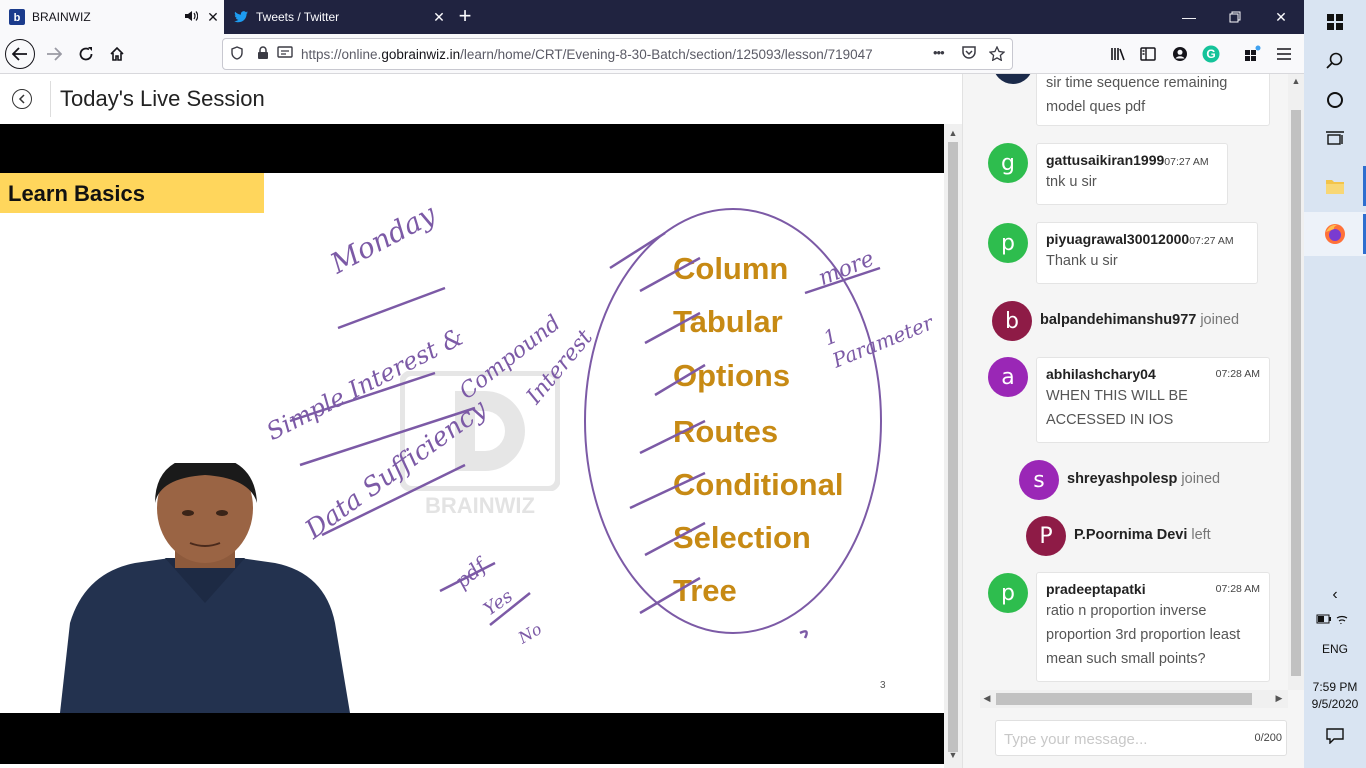  What do you see at coordinates (1335, 186) in the screenshot?
I see `file-explorer-icon` at bounding box center [1335, 186].